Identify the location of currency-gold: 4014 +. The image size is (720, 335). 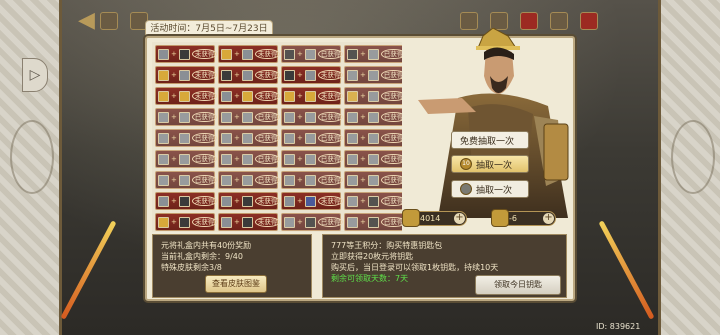
(434, 218).